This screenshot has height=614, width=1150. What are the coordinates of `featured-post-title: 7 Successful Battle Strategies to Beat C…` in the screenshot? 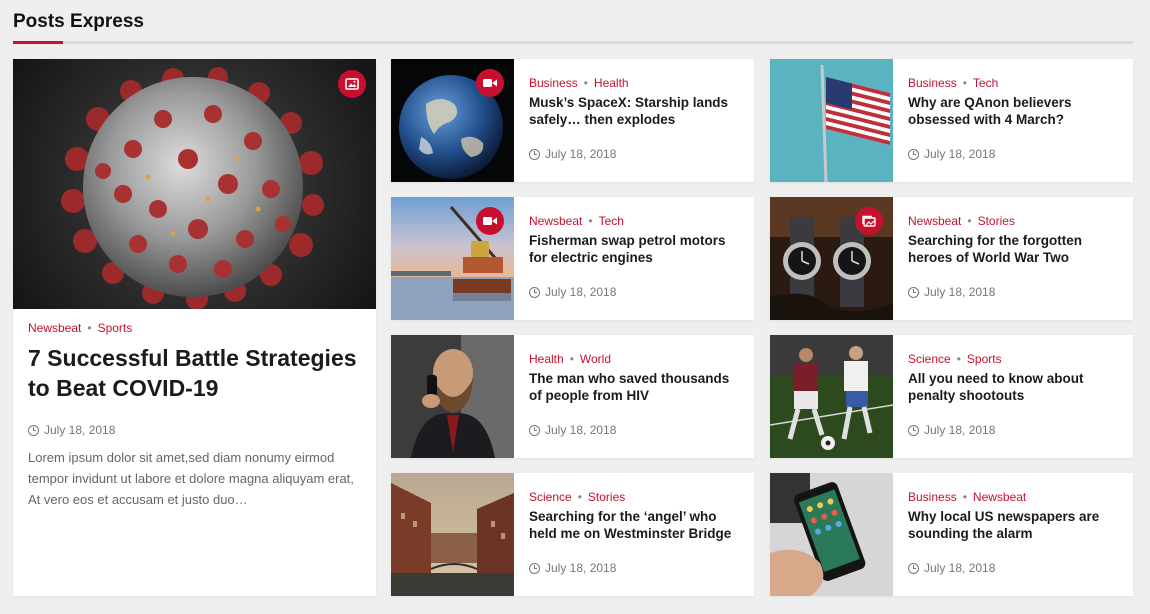 It's located at (195, 373).